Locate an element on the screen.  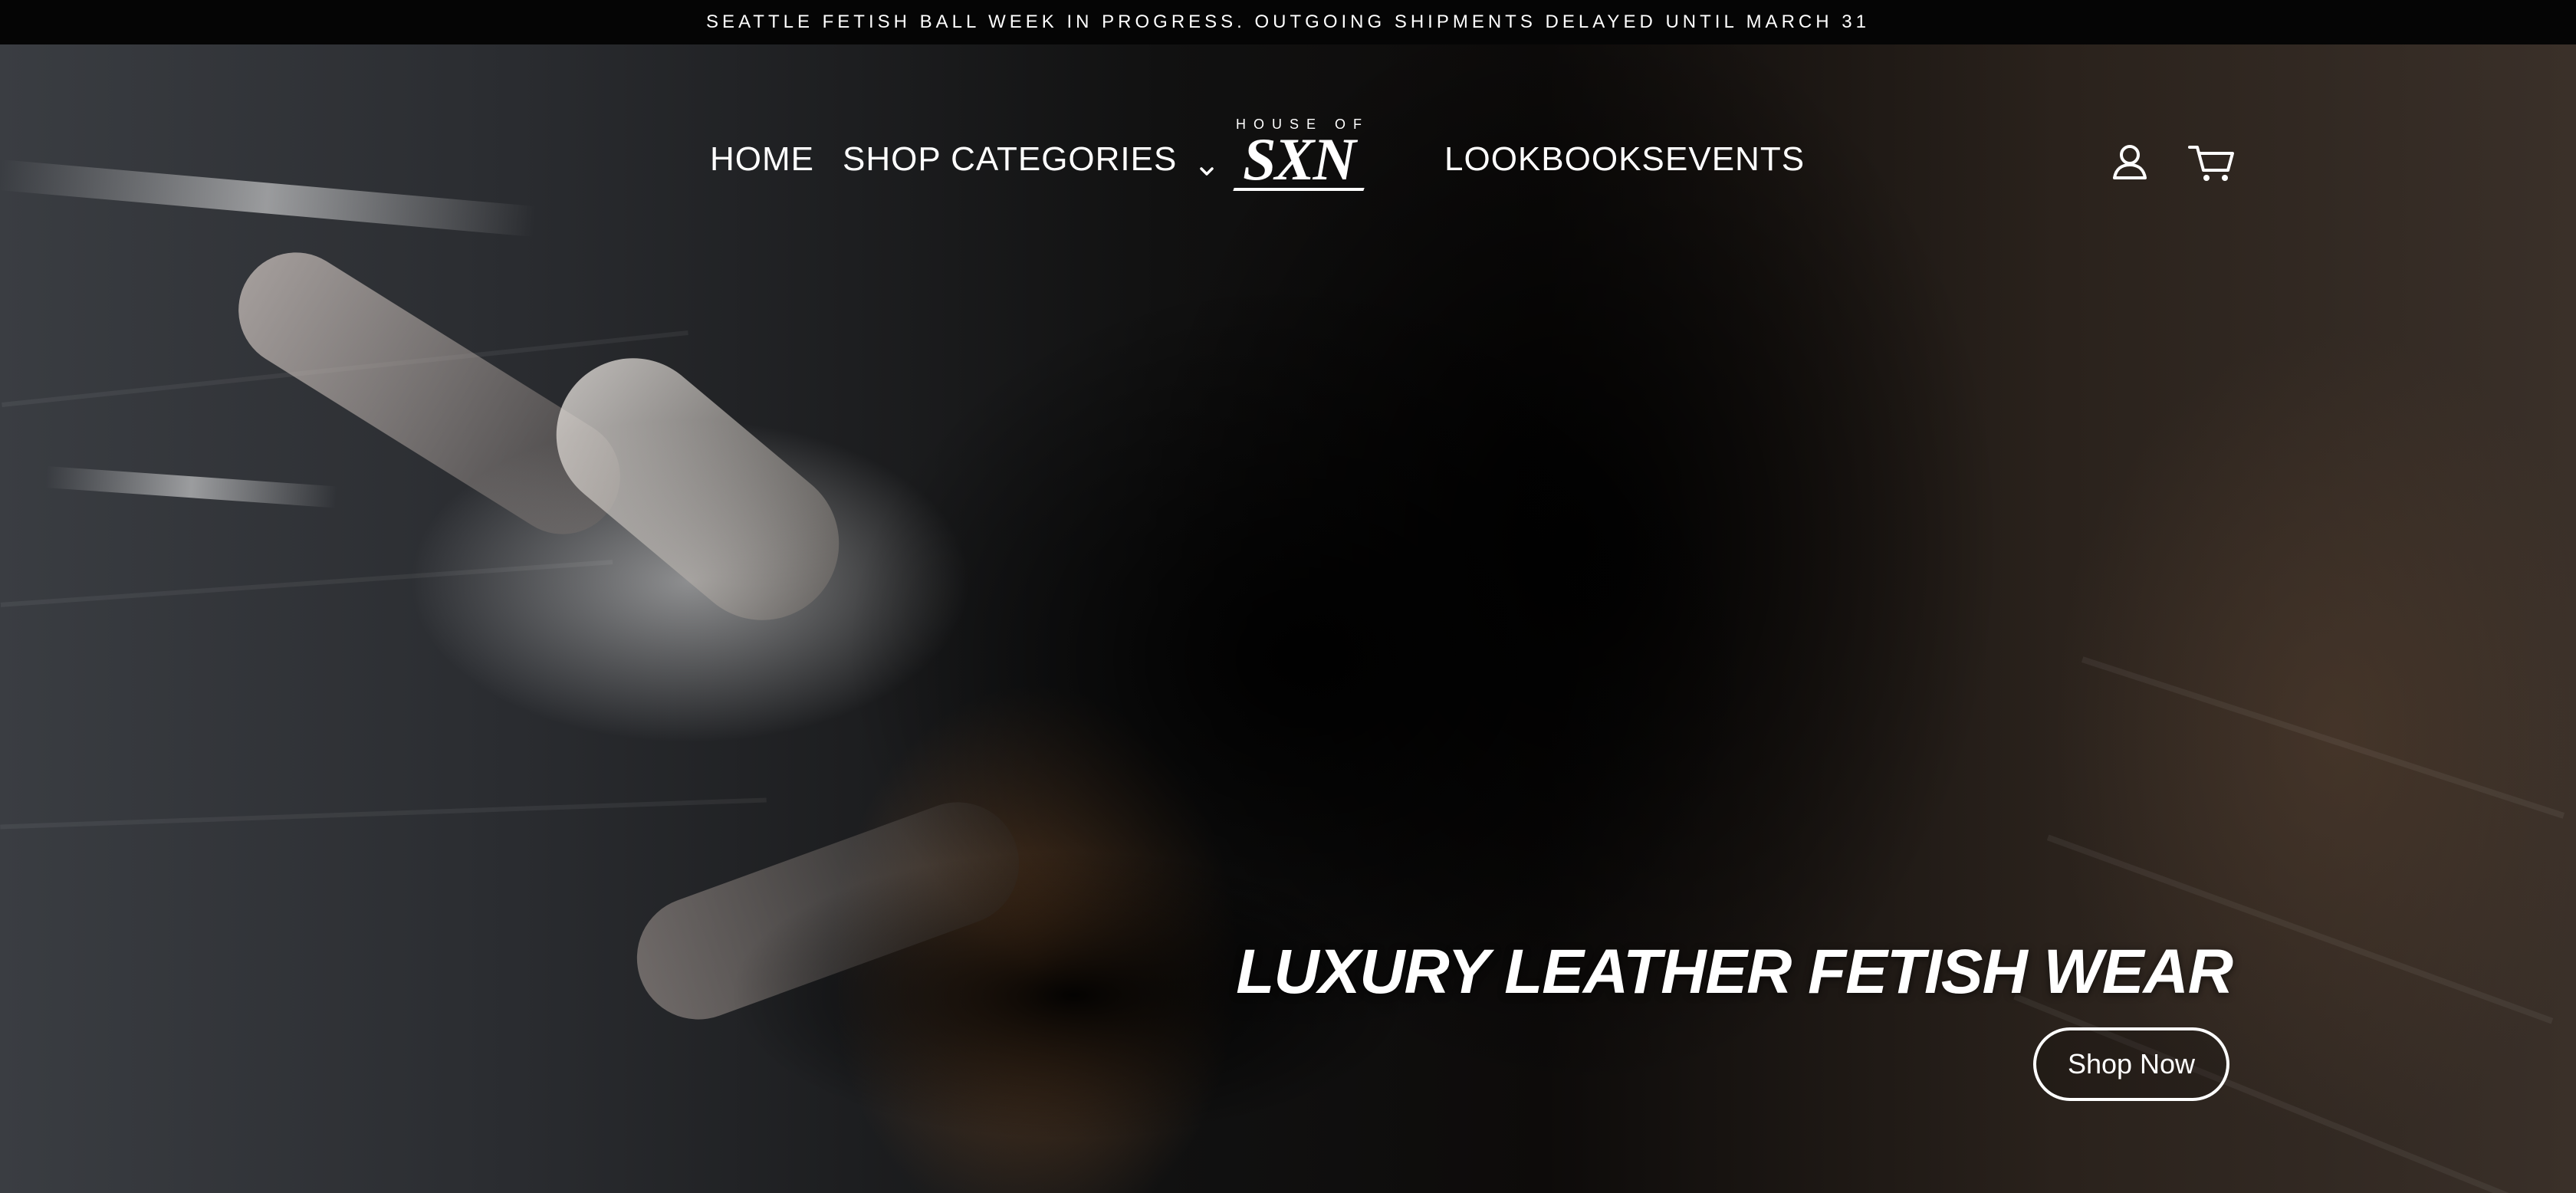
hero-title: LUXURY LEATHER FETISH WEAR is located at coordinates (1734, 972).